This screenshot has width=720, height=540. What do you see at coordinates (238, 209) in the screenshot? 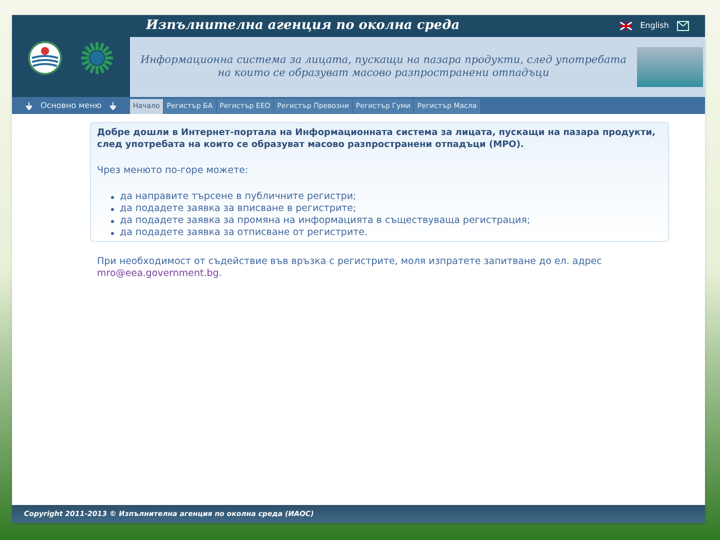
I see `option-text: да подадете заявка за вписване в регистрите;` at bounding box center [238, 209].